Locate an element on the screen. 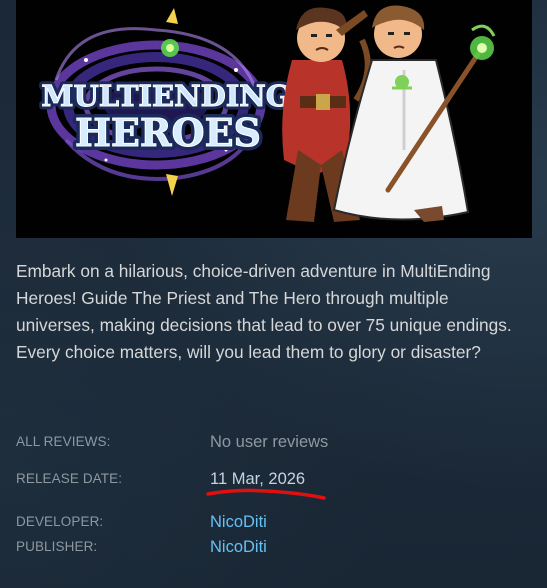 The width and height of the screenshot is (547, 588). priest-character is located at coordinates (414, 113).